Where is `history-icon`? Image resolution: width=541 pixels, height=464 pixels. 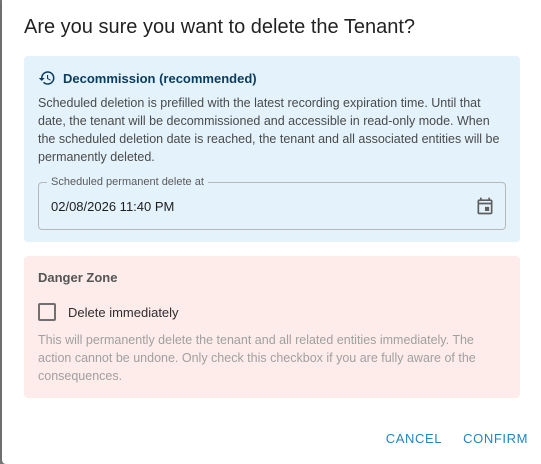 history-icon is located at coordinates (47, 78).